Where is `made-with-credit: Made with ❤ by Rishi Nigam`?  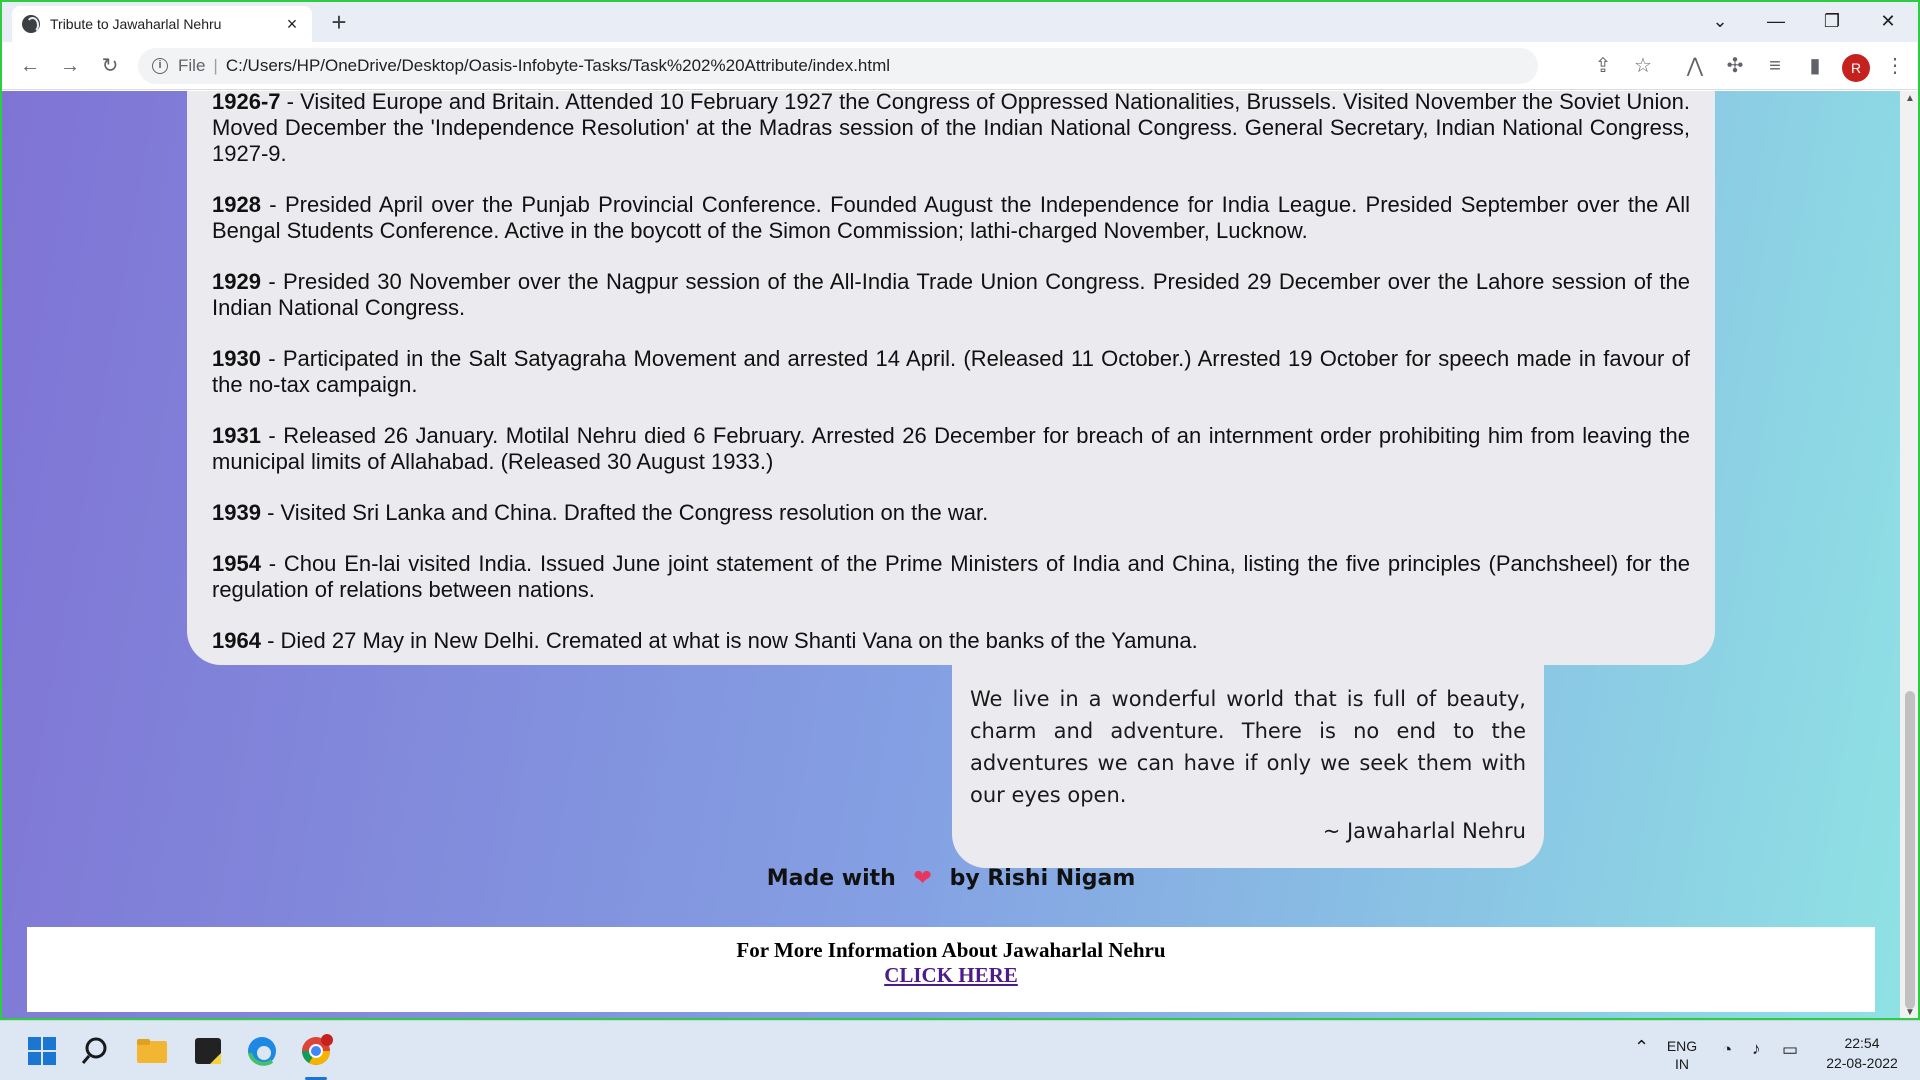 made-with-credit: Made with ❤ by Rishi Nigam is located at coordinates (951, 878).